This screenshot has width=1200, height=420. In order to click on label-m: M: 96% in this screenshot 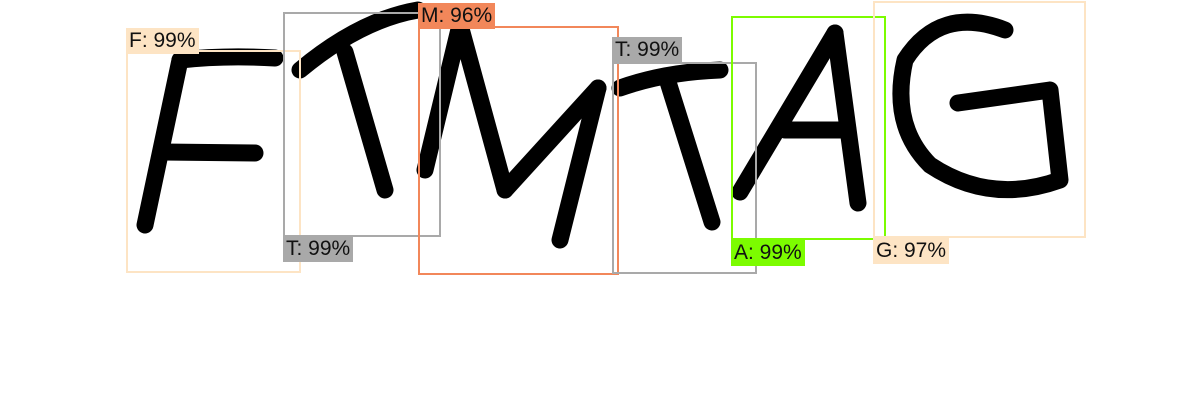, I will do `click(457, 16)`.